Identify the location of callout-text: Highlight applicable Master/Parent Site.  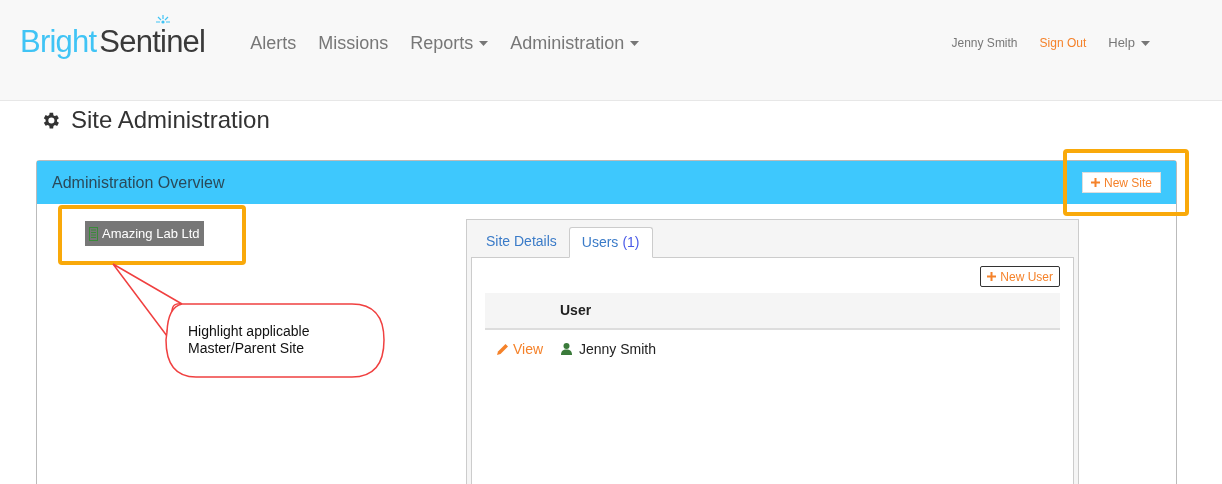
(249, 340).